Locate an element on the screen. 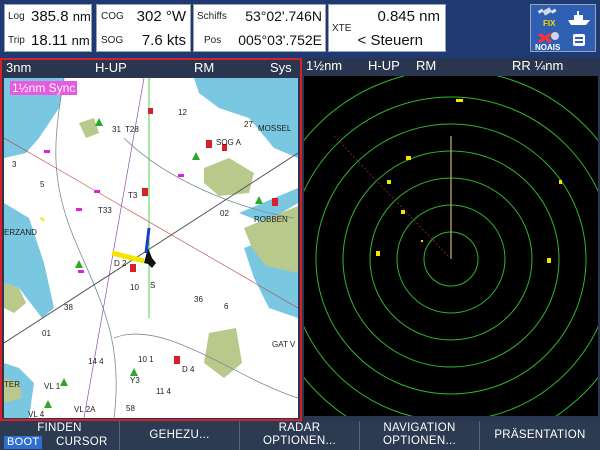  place-soga: SOG A is located at coordinates (228, 142).